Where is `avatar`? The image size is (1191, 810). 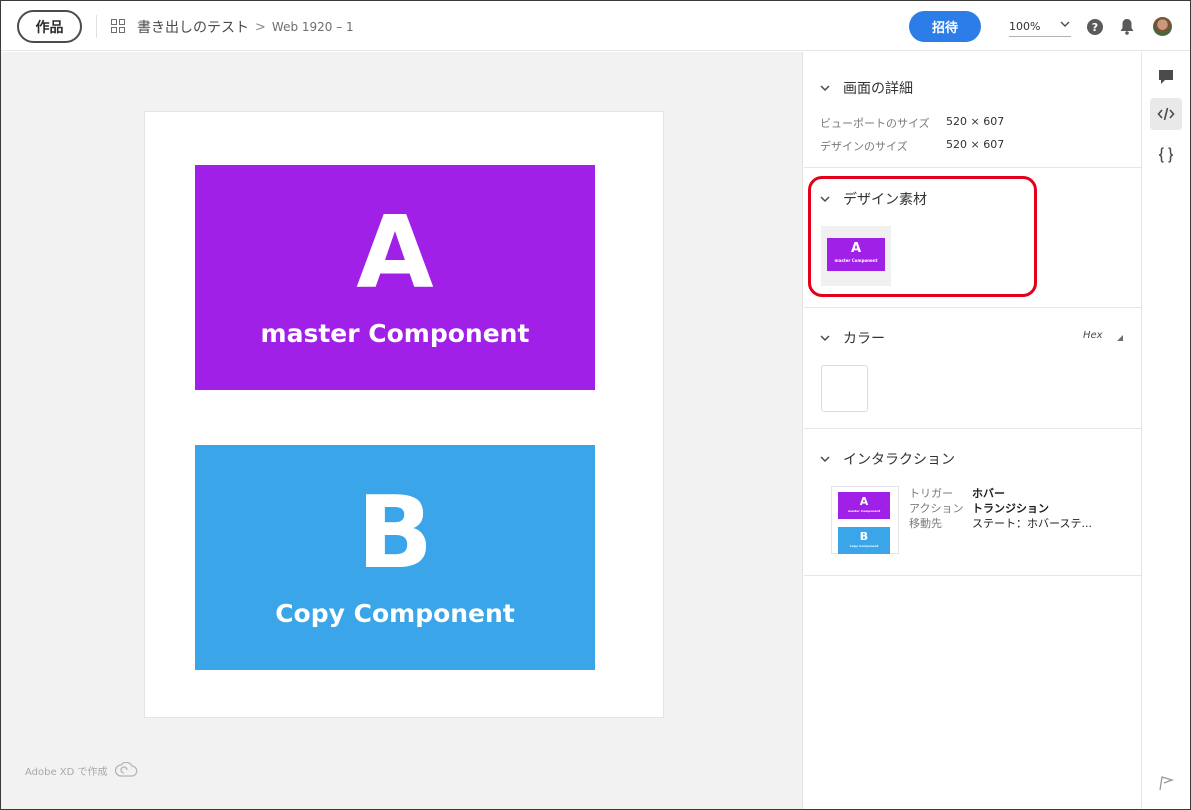 avatar is located at coordinates (1162, 26).